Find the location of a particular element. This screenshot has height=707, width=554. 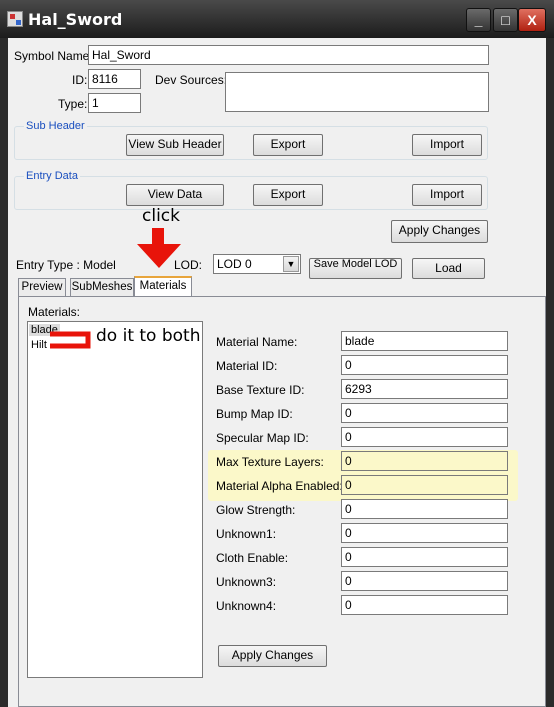

down-arrow-annotation-icon is located at coordinates (159, 248).